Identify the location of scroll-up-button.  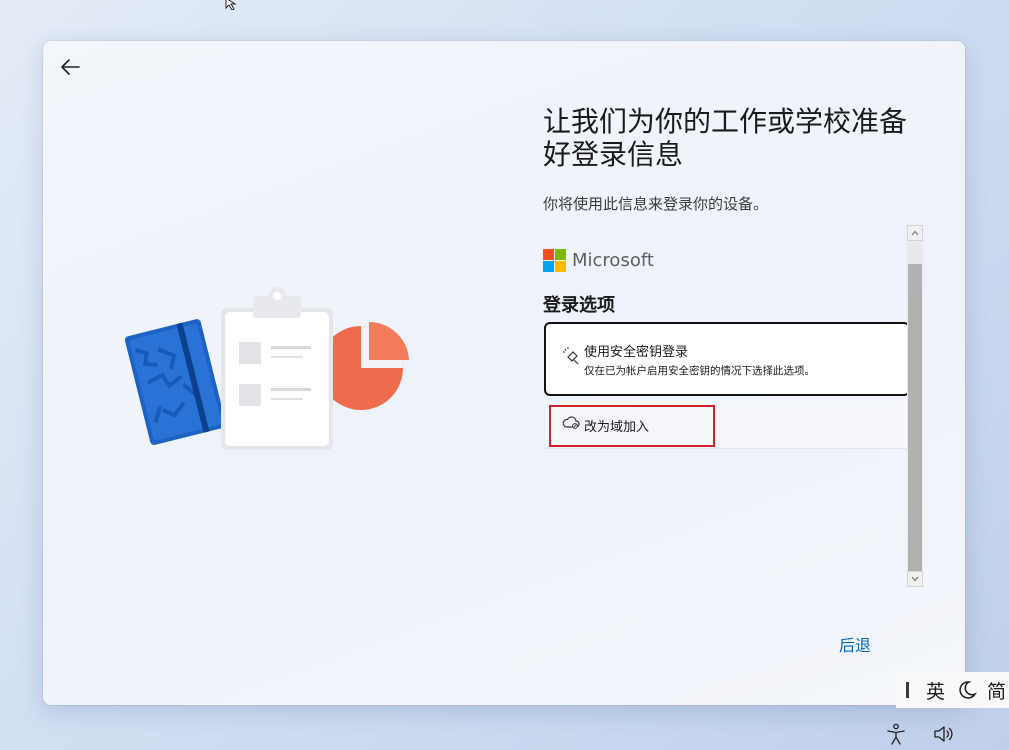
(915, 233).